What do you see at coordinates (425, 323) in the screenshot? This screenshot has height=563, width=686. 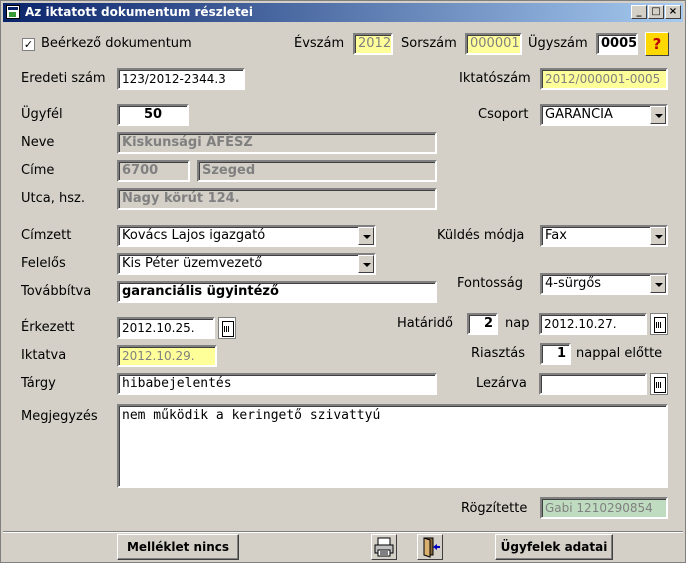 I see `deadline-label: Határidő` at bounding box center [425, 323].